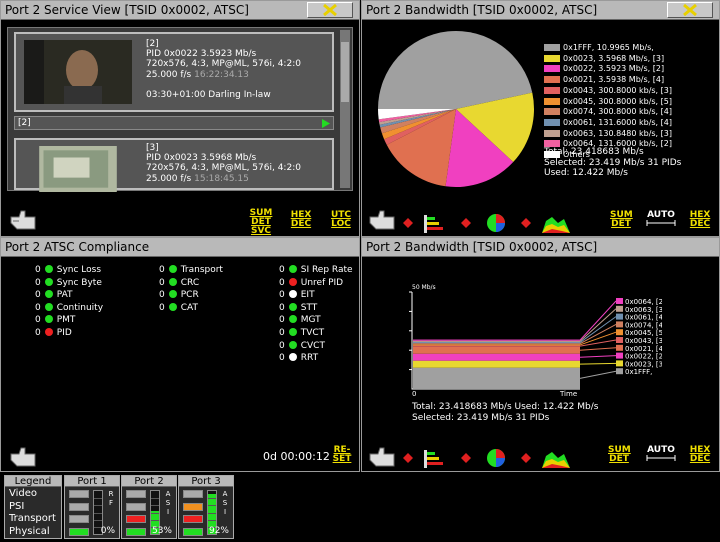 This screenshot has height=542, width=720. What do you see at coordinates (107, 531) in the screenshot?
I see `utilization-percent: 0%` at bounding box center [107, 531].